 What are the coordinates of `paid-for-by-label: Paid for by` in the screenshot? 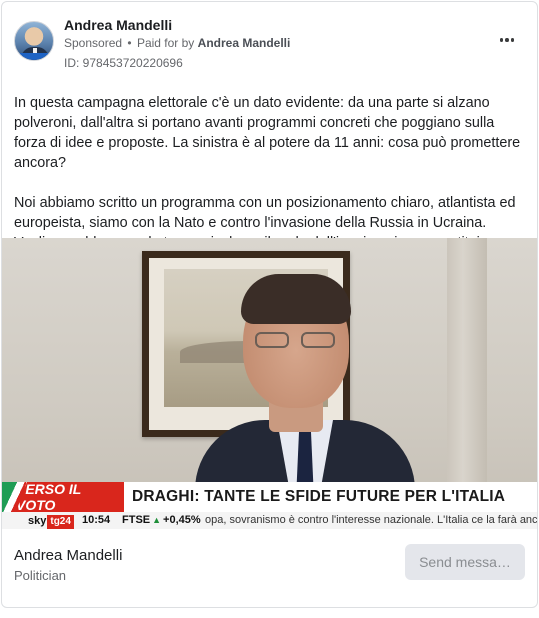 It's located at (165, 43).